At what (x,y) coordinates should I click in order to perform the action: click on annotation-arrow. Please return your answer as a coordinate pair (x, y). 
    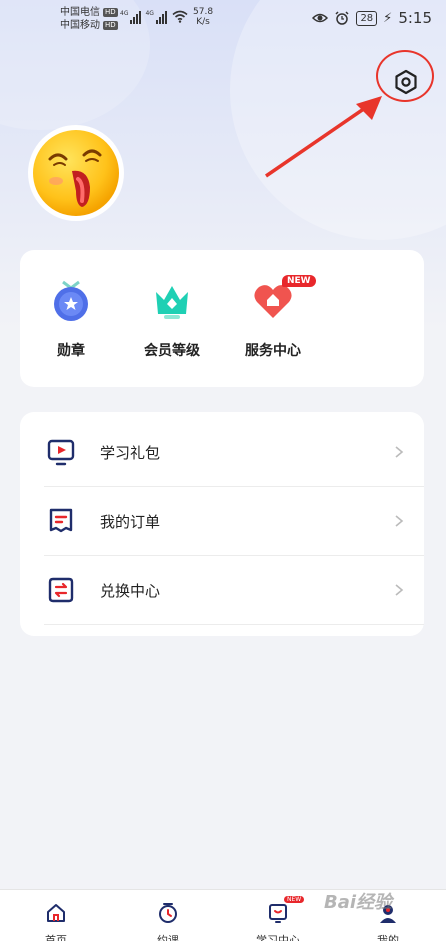
    Looking at the image, I should click on (323, 137).